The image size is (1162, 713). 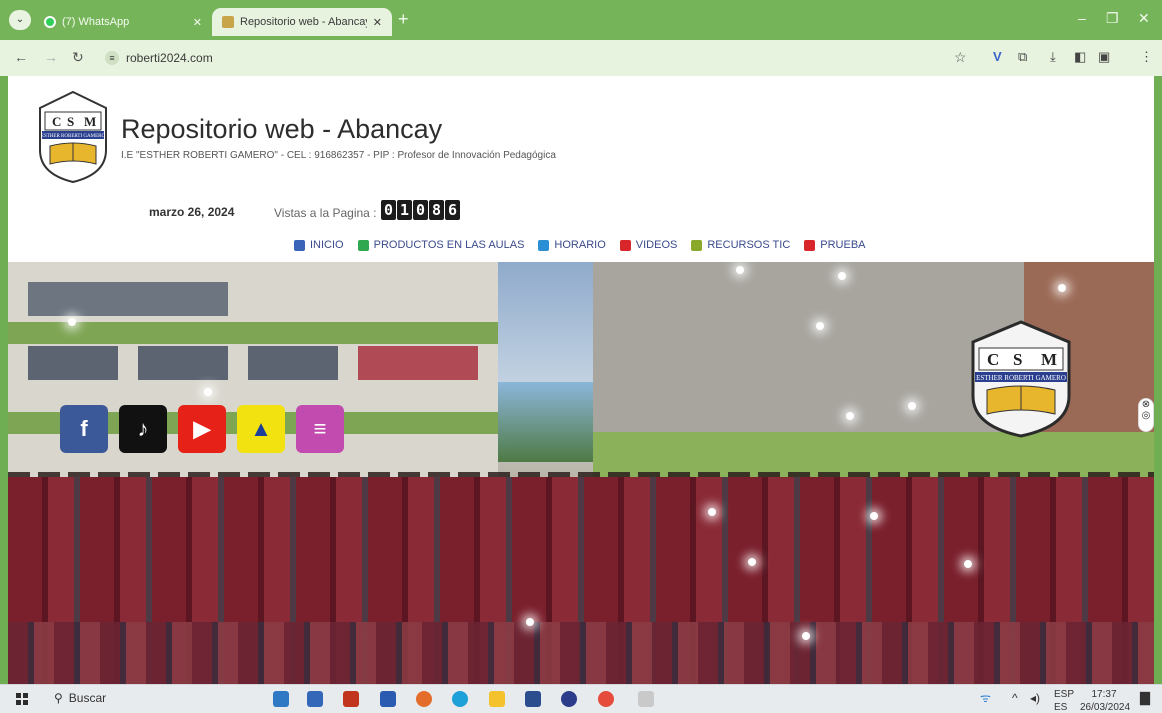 I want to click on menu-label: HORARIO, so click(x=580, y=245).